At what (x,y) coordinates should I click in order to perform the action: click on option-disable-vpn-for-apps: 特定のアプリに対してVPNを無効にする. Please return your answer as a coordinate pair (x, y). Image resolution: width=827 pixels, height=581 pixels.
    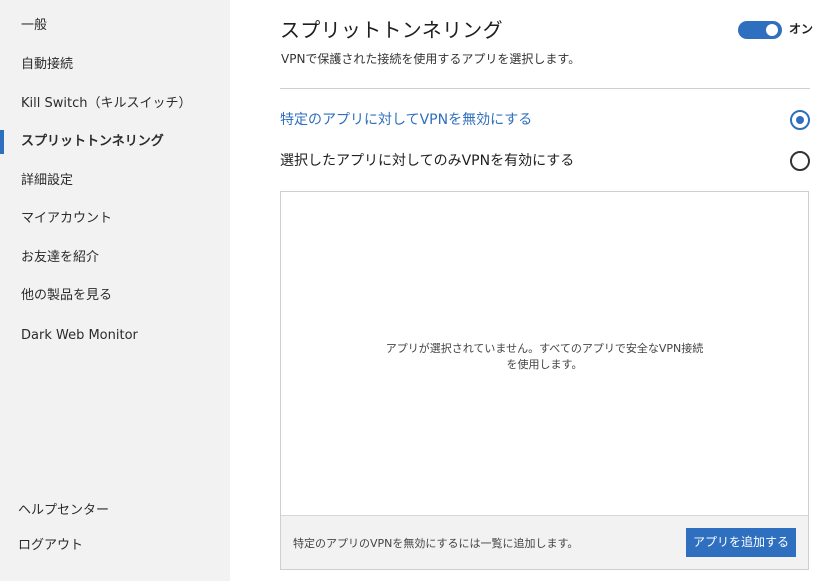
    Looking at the image, I should click on (545, 120).